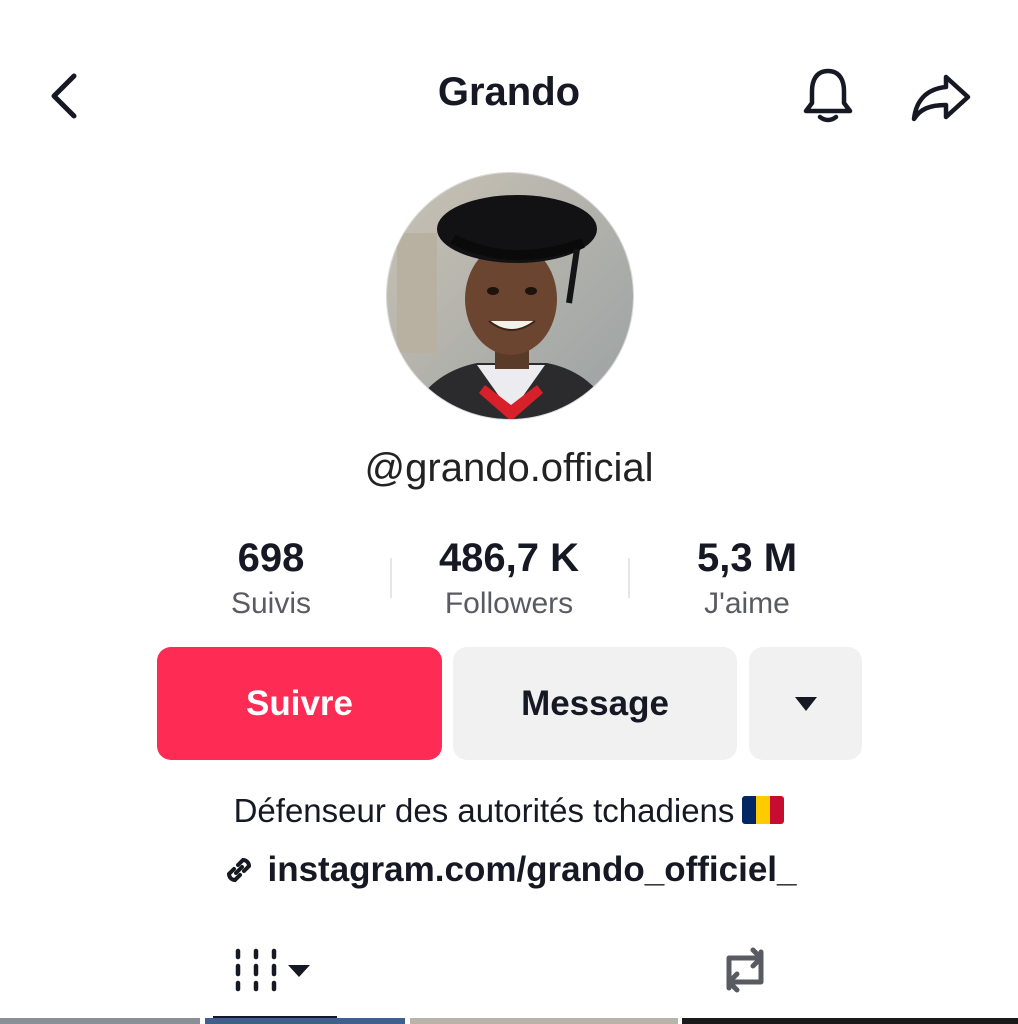 The width and height of the screenshot is (1018, 1024). I want to click on stat-likes: 5,3 M J'aime, so click(747, 579).